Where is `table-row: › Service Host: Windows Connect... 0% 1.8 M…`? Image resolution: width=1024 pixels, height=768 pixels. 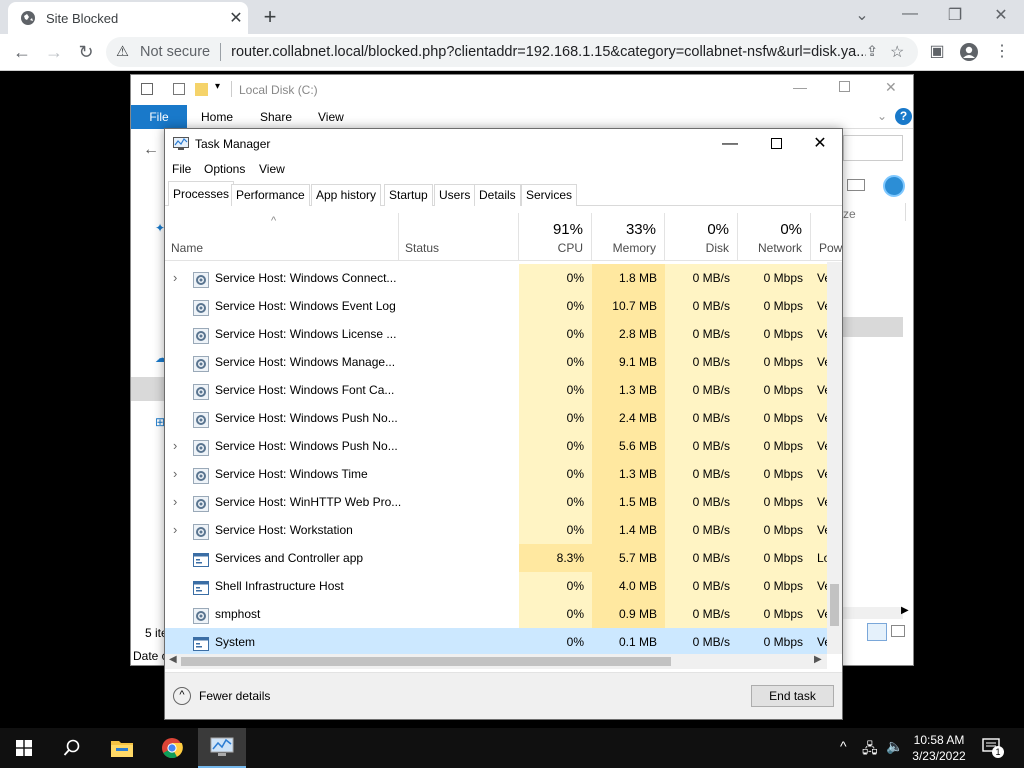 table-row: › Service Host: Windows Connect... 0% 1.8 M… is located at coordinates (496, 278).